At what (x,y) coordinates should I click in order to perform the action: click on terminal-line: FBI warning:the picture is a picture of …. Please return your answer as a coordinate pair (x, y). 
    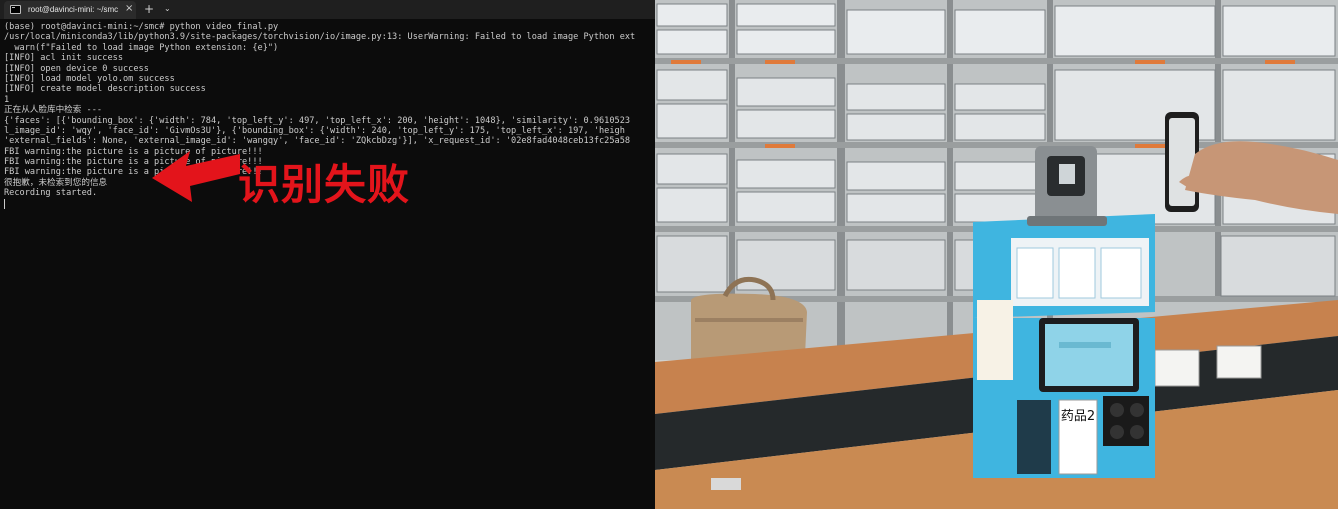
    Looking at the image, I should click on (133, 151).